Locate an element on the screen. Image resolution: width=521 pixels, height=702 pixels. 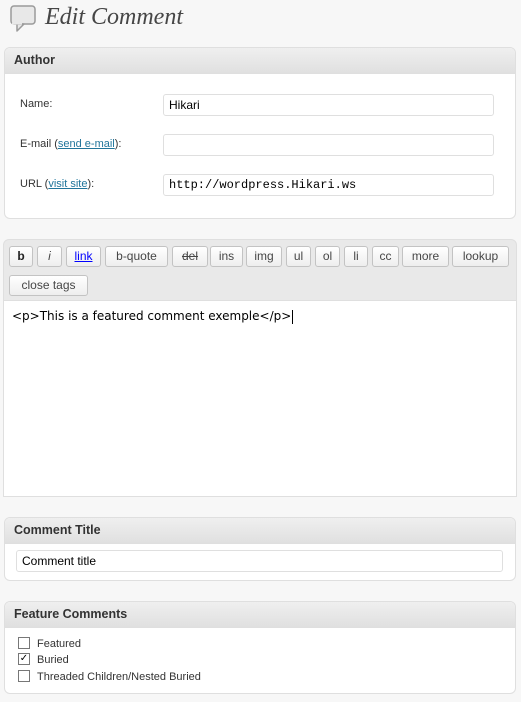
email-field is located at coordinates (328, 145).